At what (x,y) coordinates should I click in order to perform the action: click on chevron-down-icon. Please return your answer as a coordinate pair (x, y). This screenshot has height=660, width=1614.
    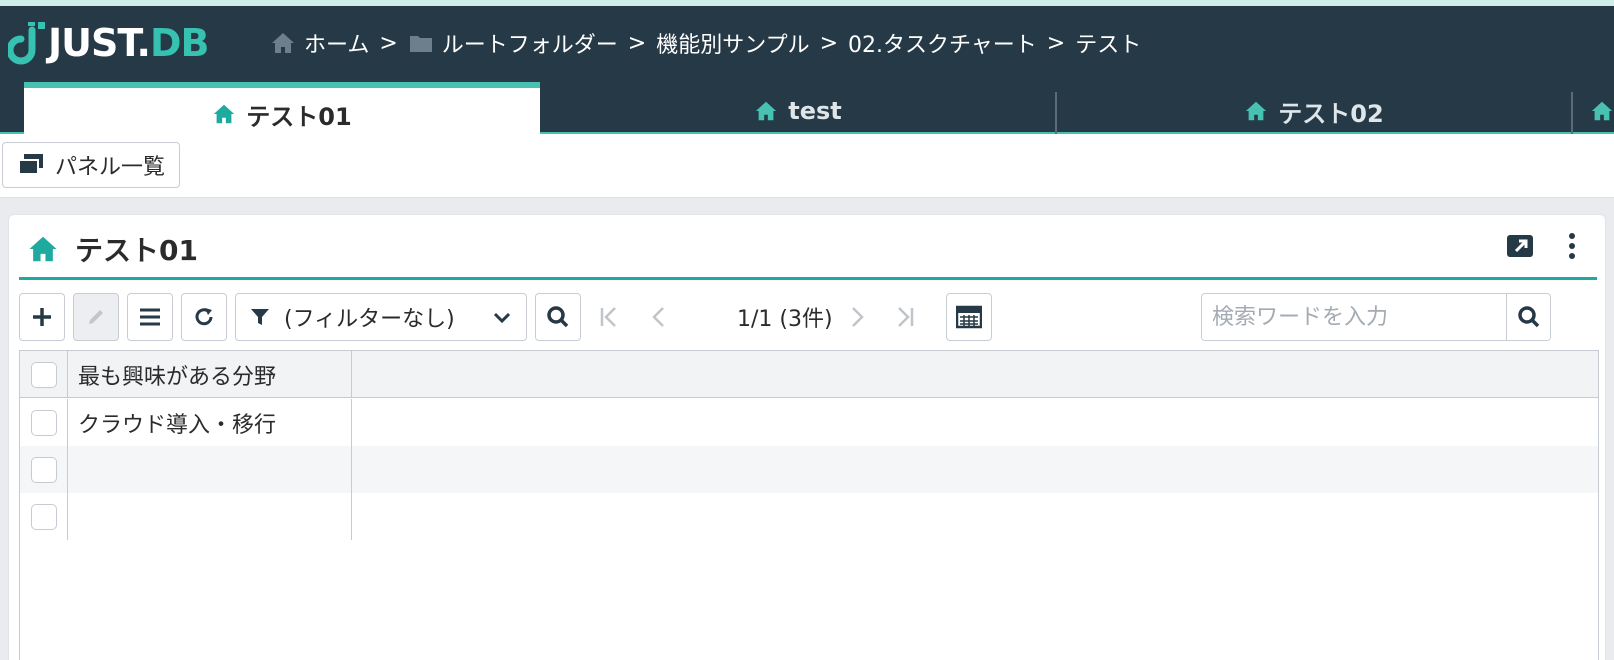
    Looking at the image, I should click on (502, 318).